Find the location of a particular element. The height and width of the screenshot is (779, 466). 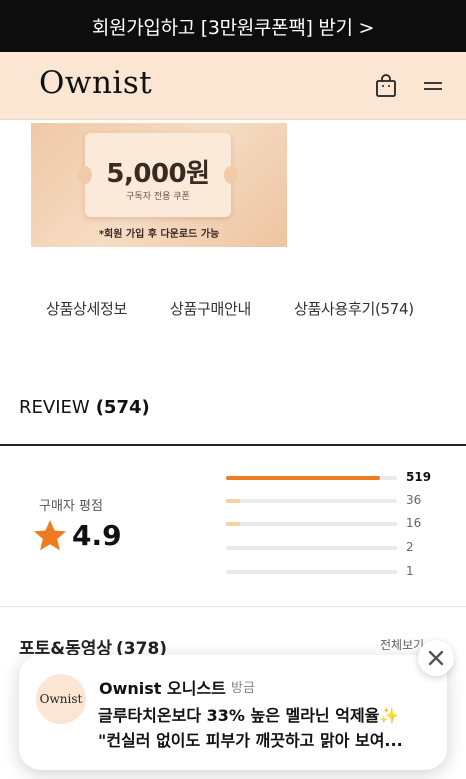

coupon-banner: 5,000원 구독자 전용 쿠폰 *회원 가입 후 다운로드 가능 is located at coordinates (159, 185).